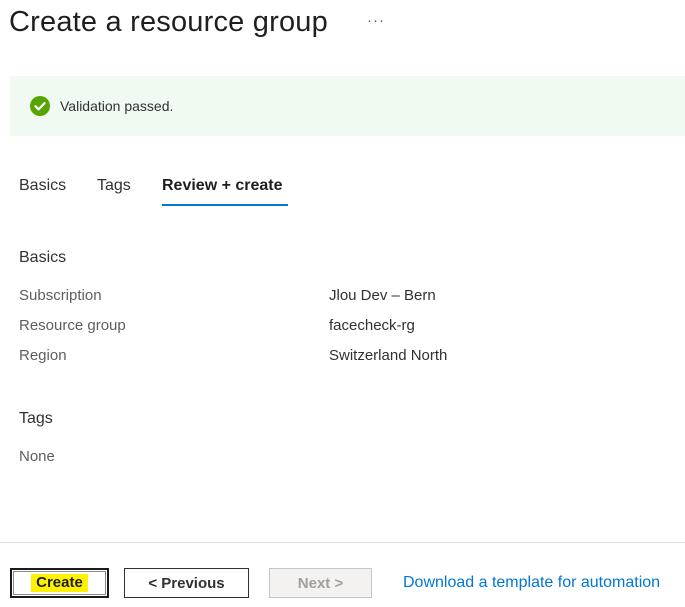 Image resolution: width=685 pixels, height=607 pixels. I want to click on tab-basics: Basics, so click(42, 186).